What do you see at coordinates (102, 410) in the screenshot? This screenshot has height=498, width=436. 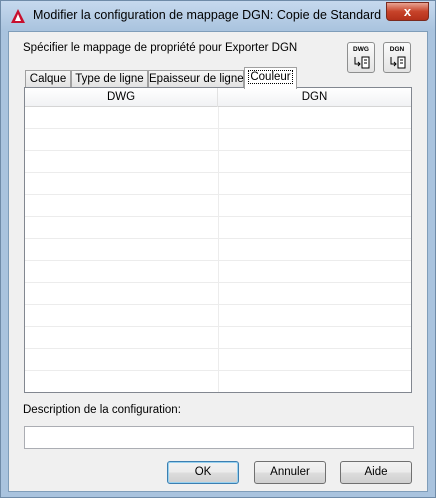 I see `description-label: Description de la configuration:` at bounding box center [102, 410].